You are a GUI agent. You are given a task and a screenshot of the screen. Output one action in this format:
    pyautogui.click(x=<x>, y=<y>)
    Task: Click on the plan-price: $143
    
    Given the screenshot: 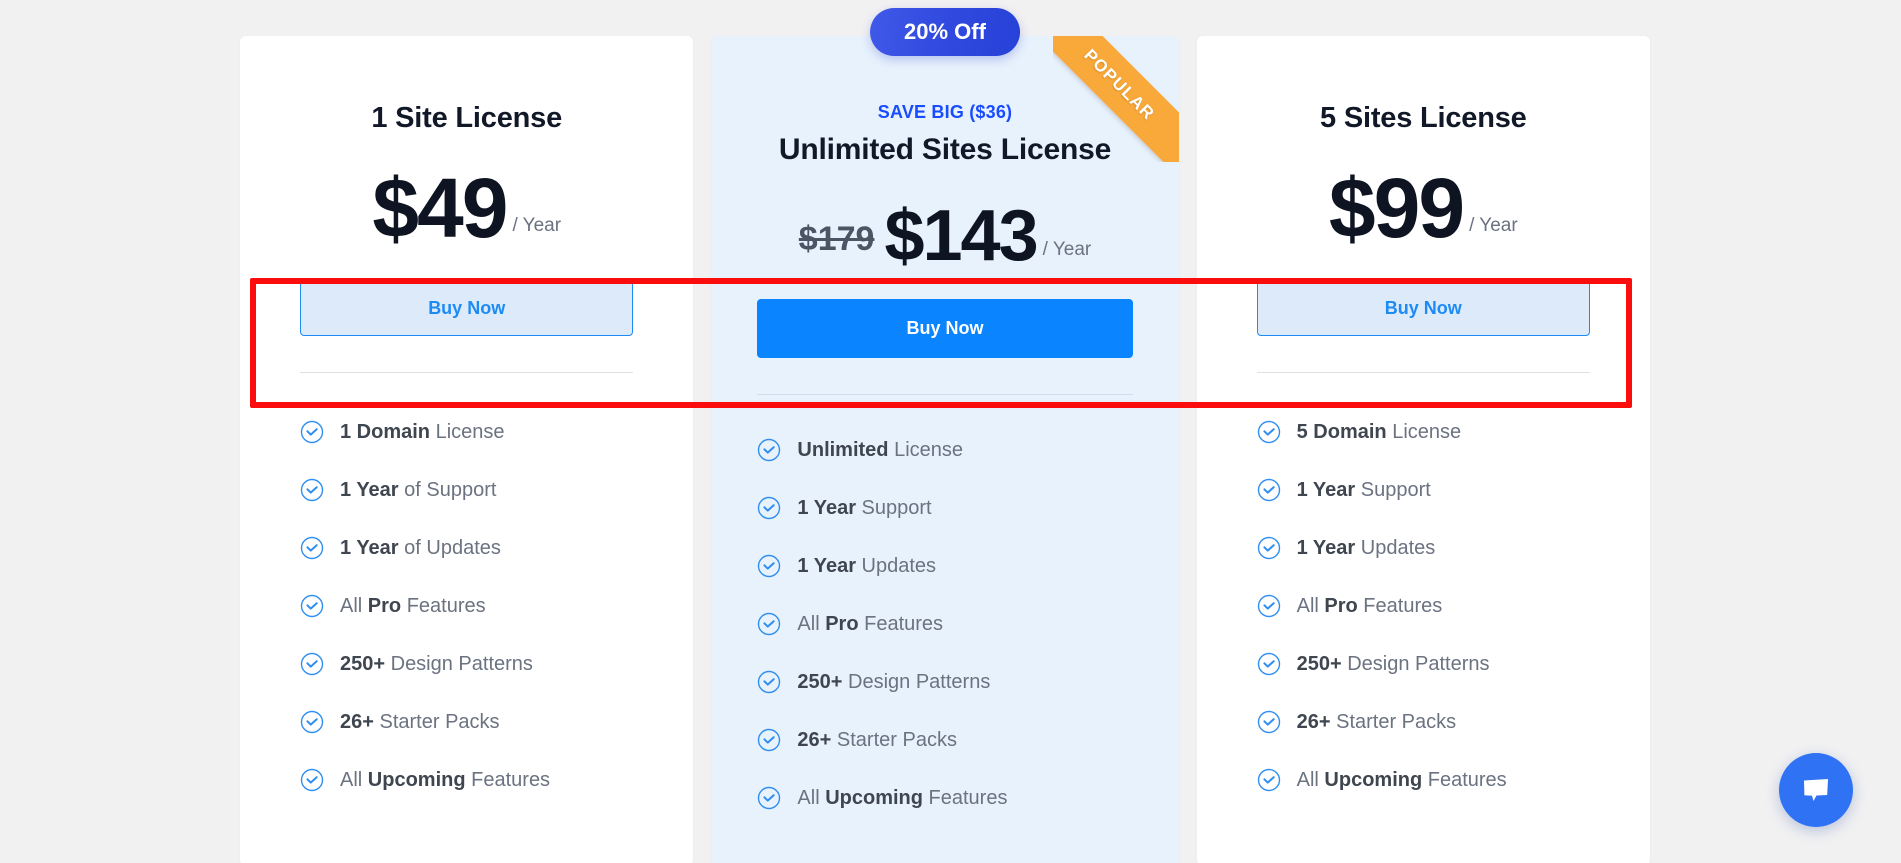 What is the action you would take?
    pyautogui.click(x=961, y=235)
    